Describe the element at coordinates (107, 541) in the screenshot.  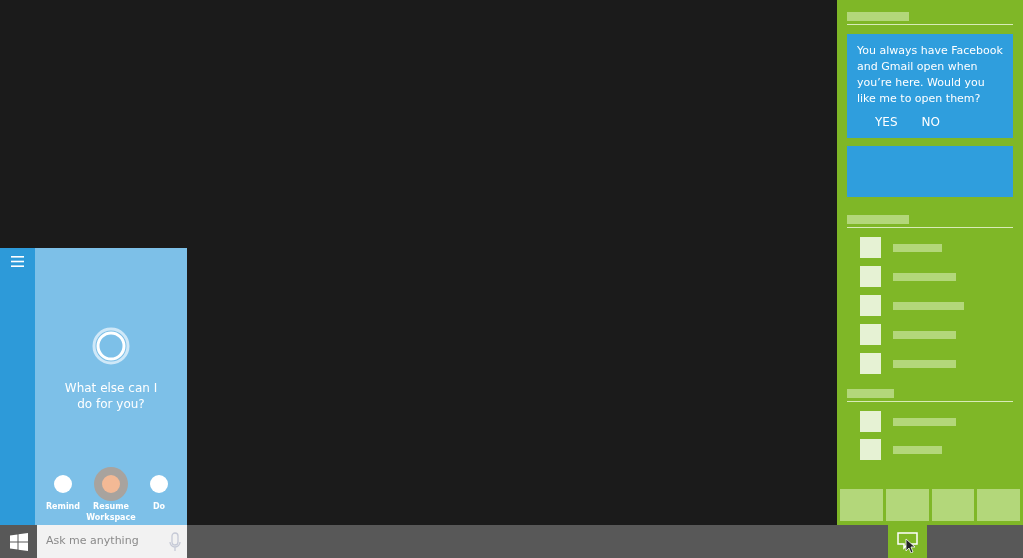
I see `search-input: Ask me anything` at that location.